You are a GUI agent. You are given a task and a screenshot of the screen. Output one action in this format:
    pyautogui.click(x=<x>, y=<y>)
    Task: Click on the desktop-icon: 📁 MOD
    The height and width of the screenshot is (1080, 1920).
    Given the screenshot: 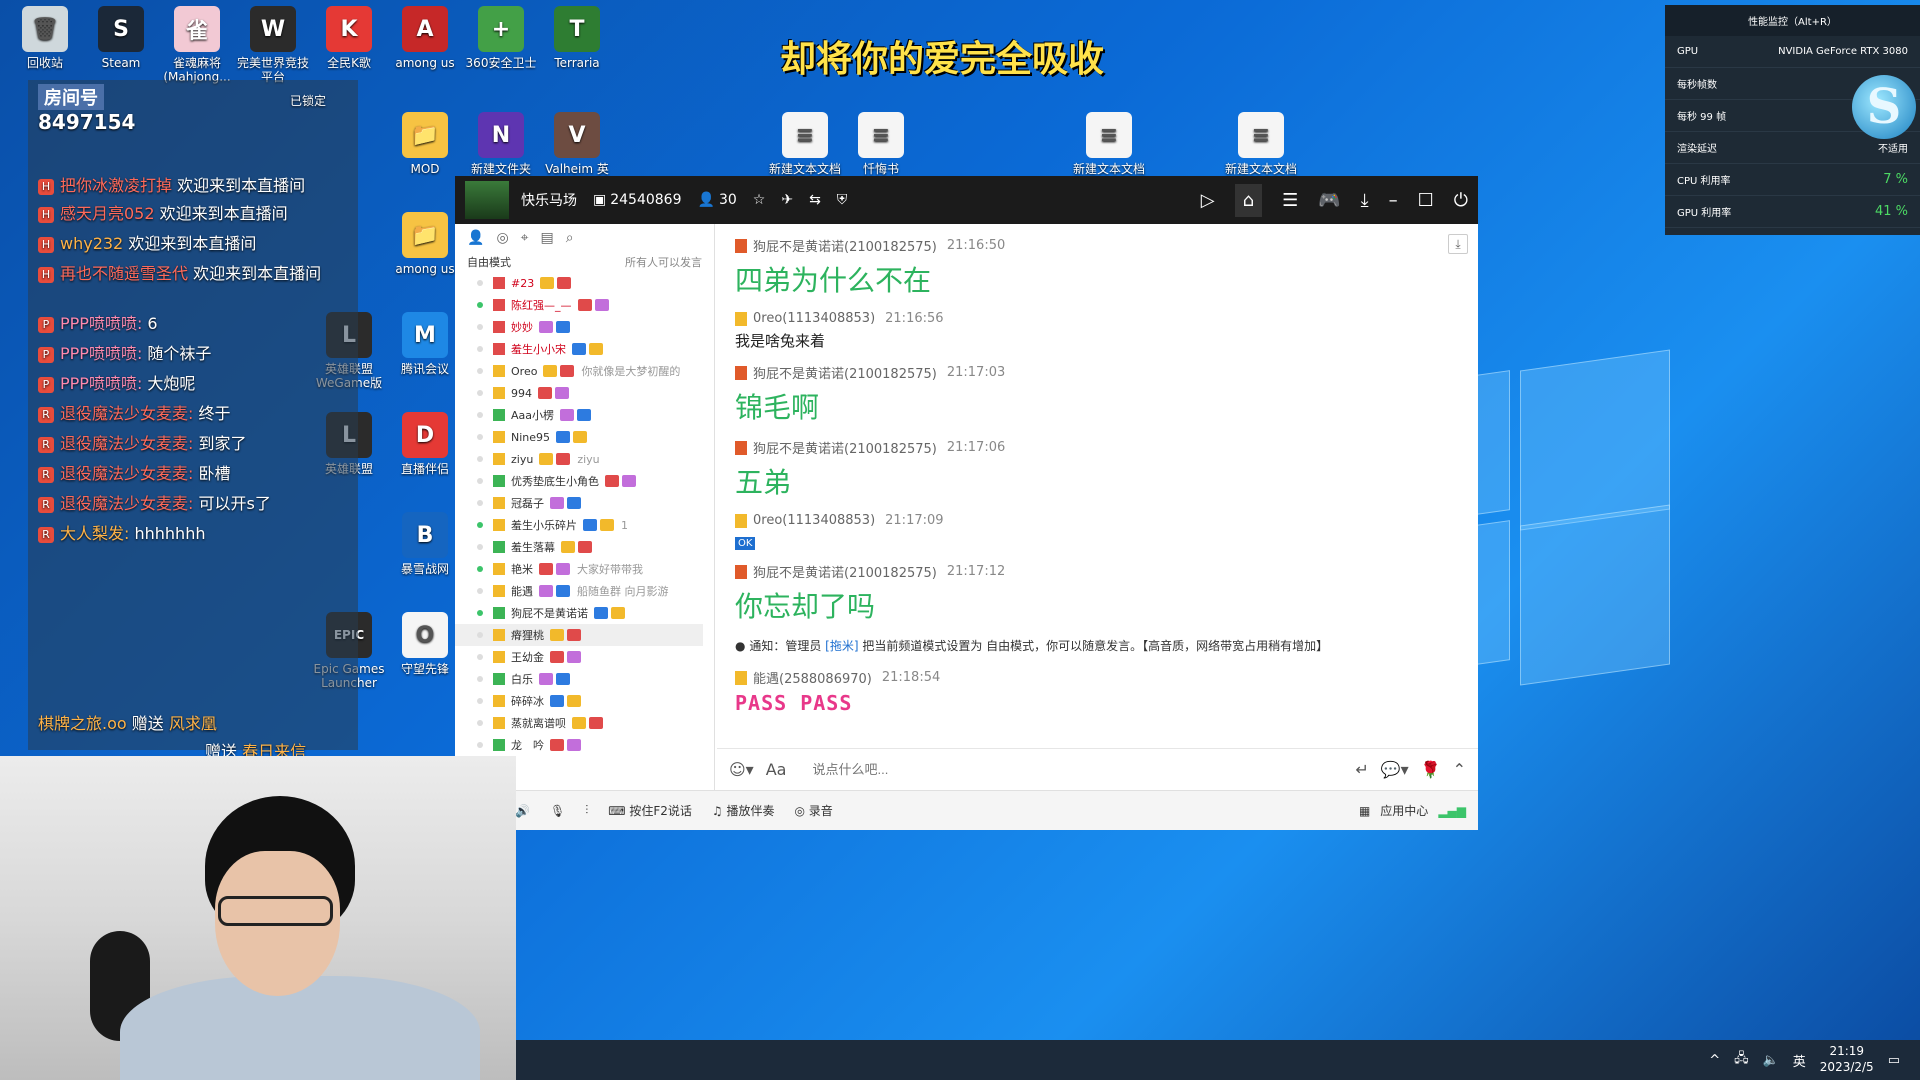 What is the action you would take?
    pyautogui.click(x=425, y=144)
    